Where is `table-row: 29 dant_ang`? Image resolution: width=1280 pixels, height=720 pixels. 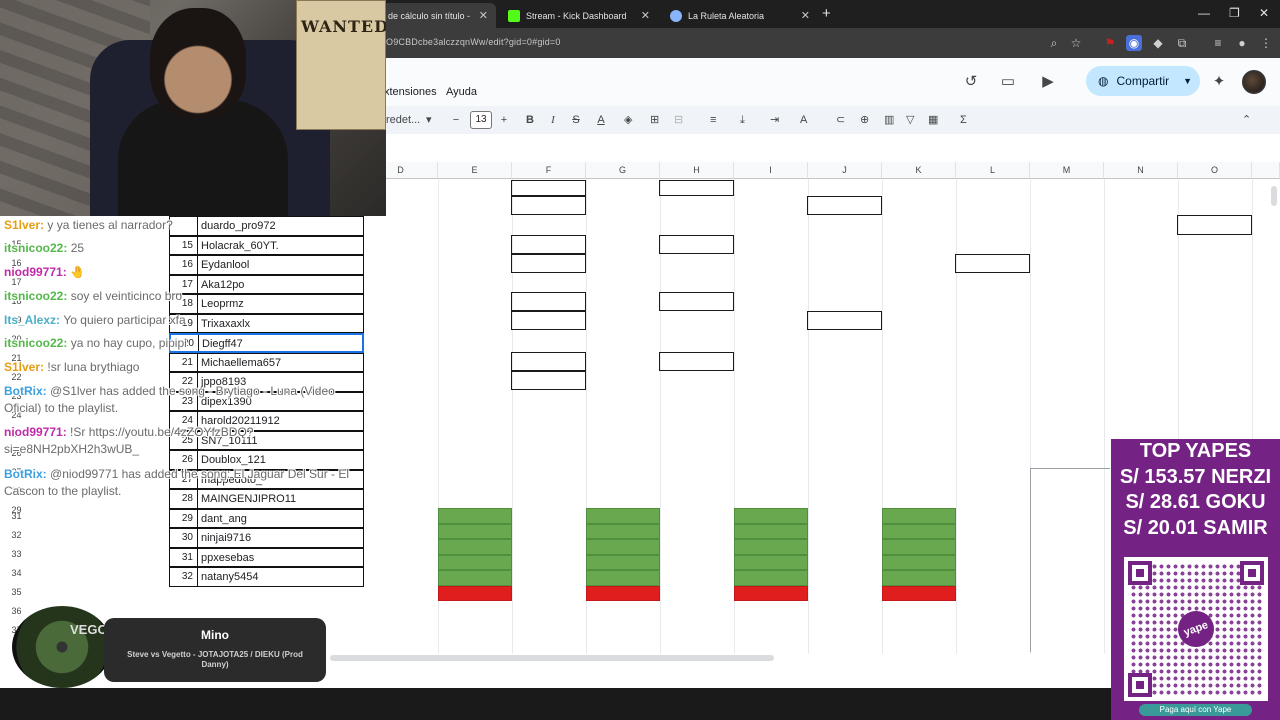
table-row: 29 dant_ang is located at coordinates (266, 518).